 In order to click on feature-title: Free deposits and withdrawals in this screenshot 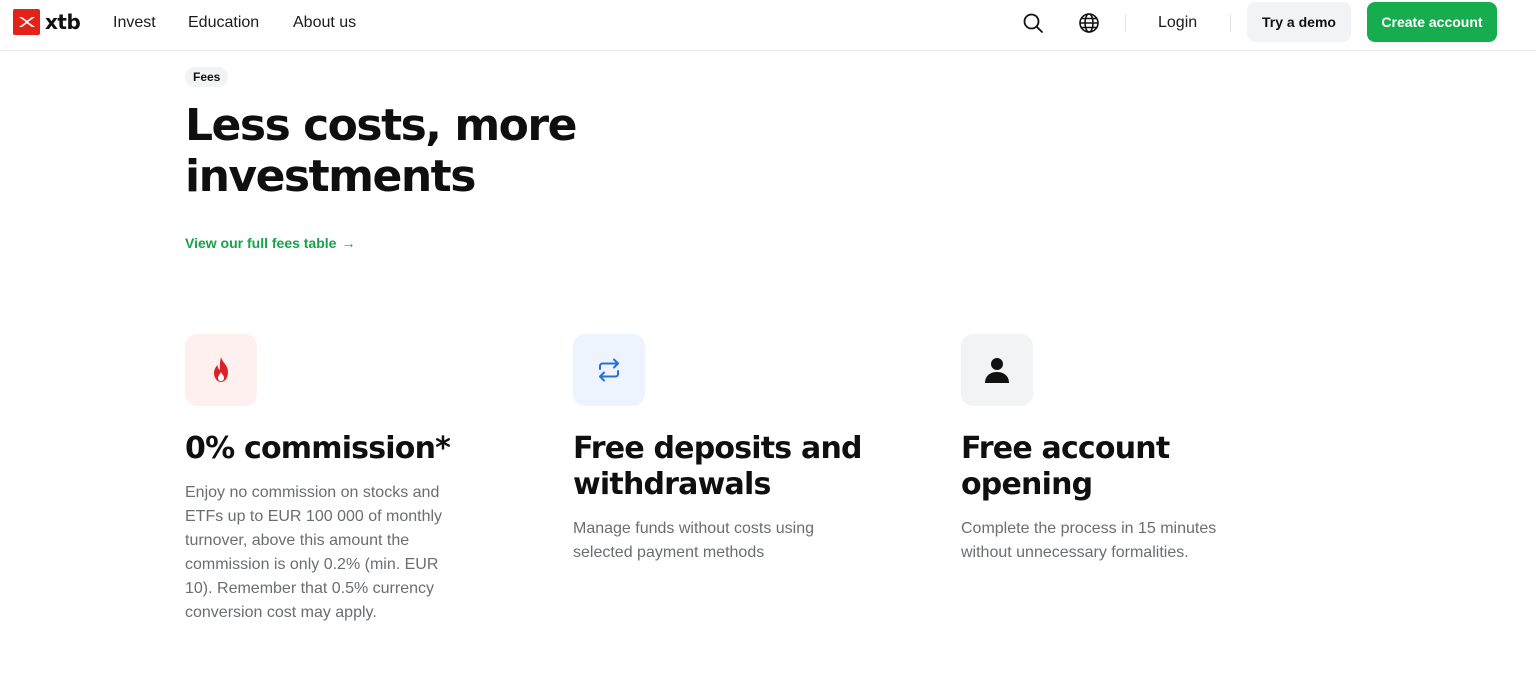, I will do `click(717, 466)`.